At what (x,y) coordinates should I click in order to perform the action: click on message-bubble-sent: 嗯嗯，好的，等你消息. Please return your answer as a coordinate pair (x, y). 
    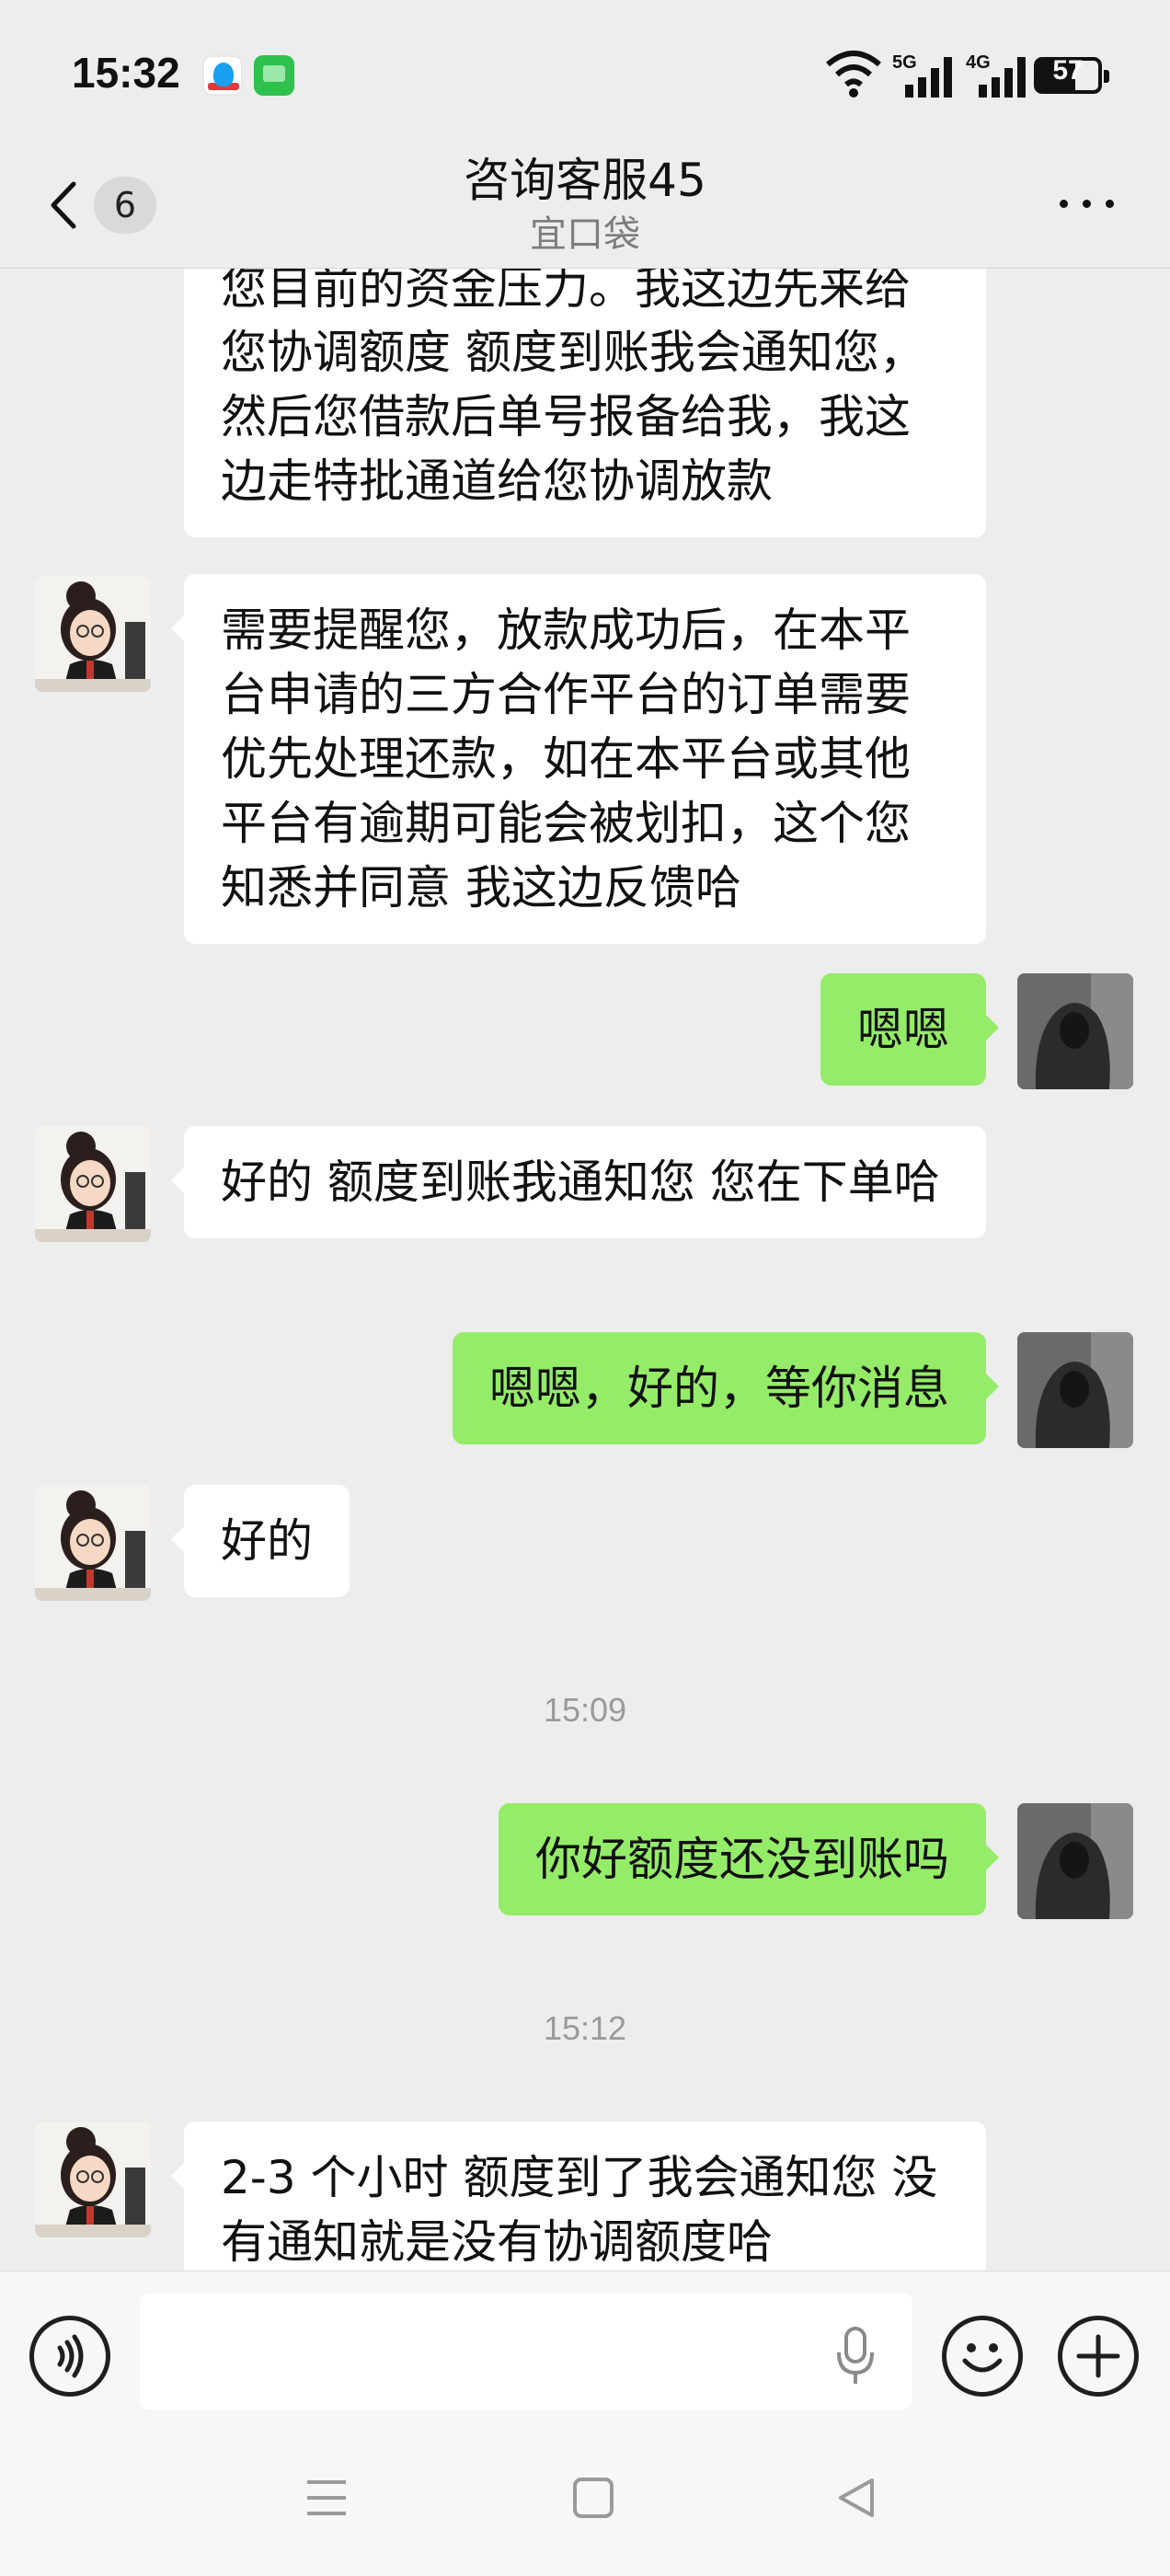
    Looking at the image, I should click on (726, 1388).